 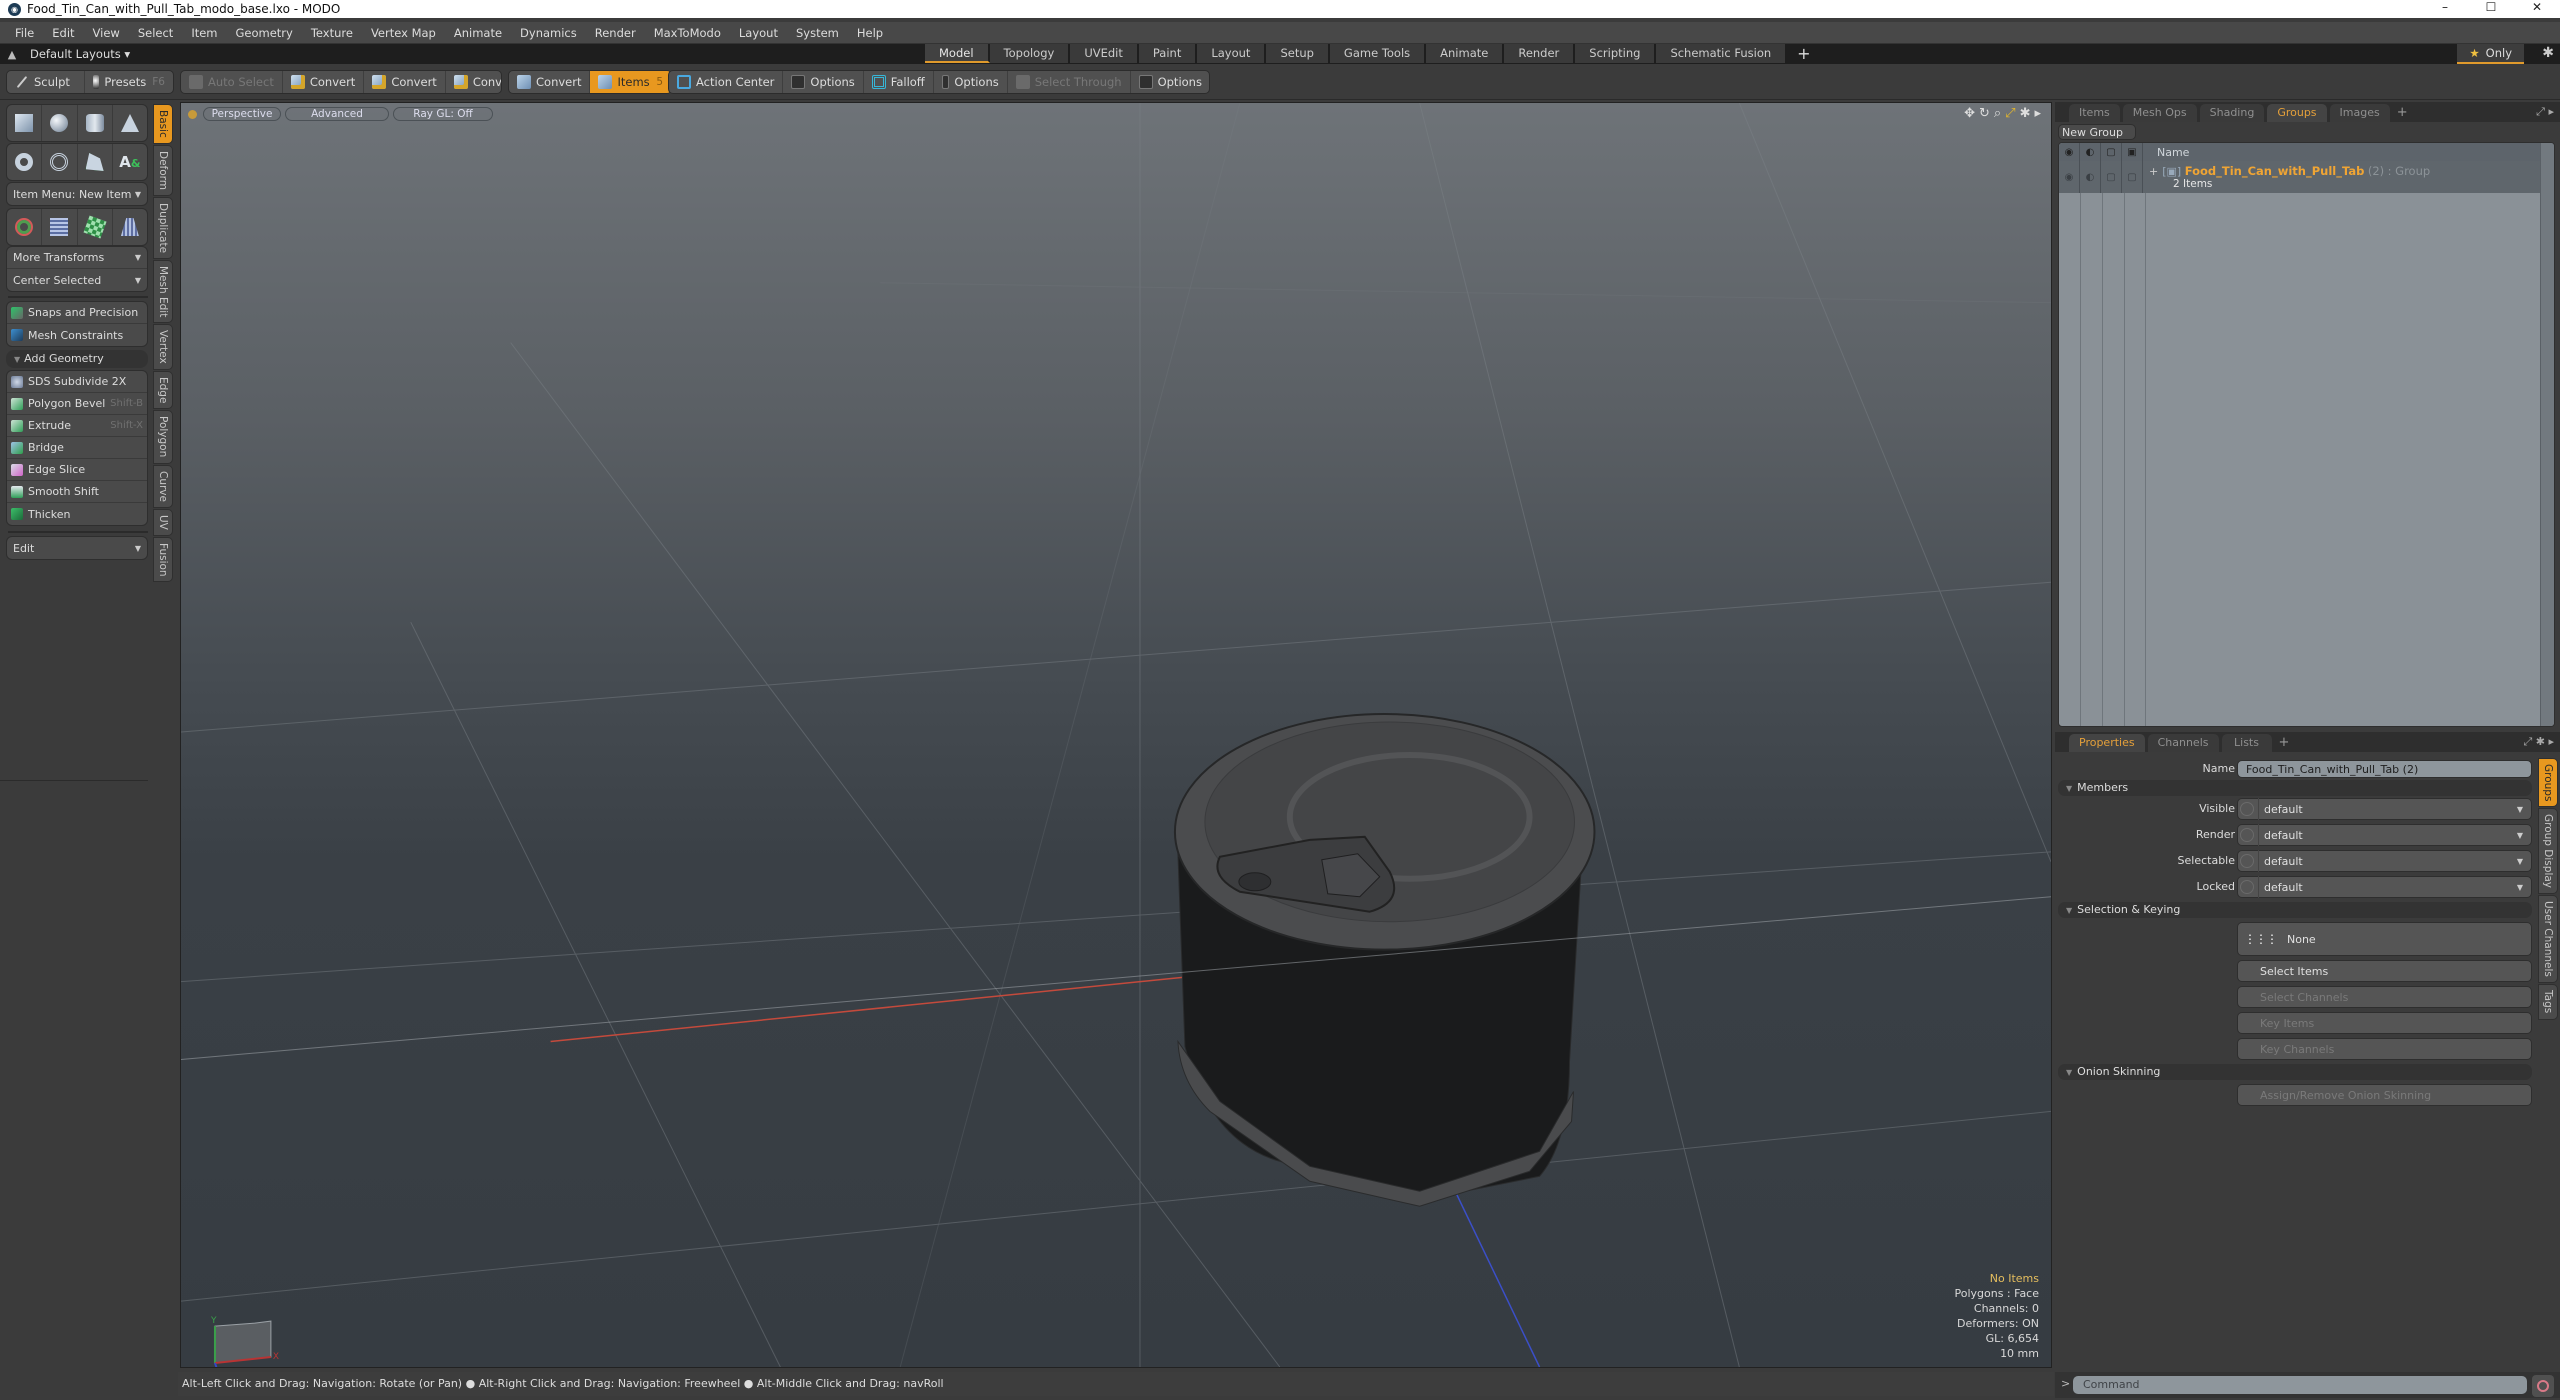 What do you see at coordinates (163, 522) in the screenshot?
I see `vtab-uv: UV` at bounding box center [163, 522].